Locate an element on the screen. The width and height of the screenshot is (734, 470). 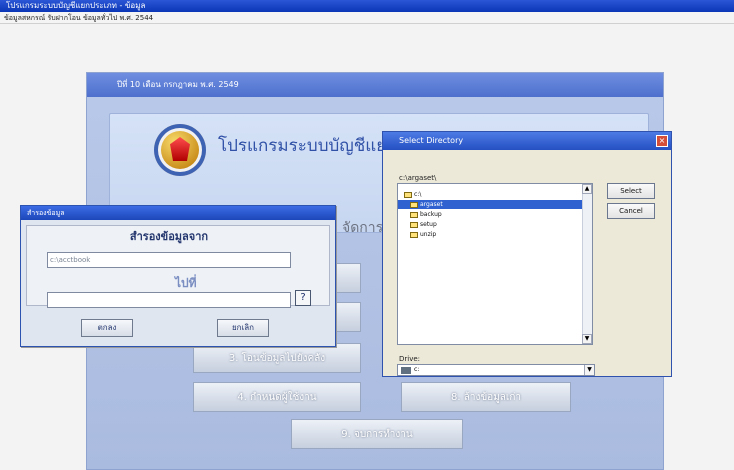
directory-item-argaset: argaset is located at coordinates (491, 204).